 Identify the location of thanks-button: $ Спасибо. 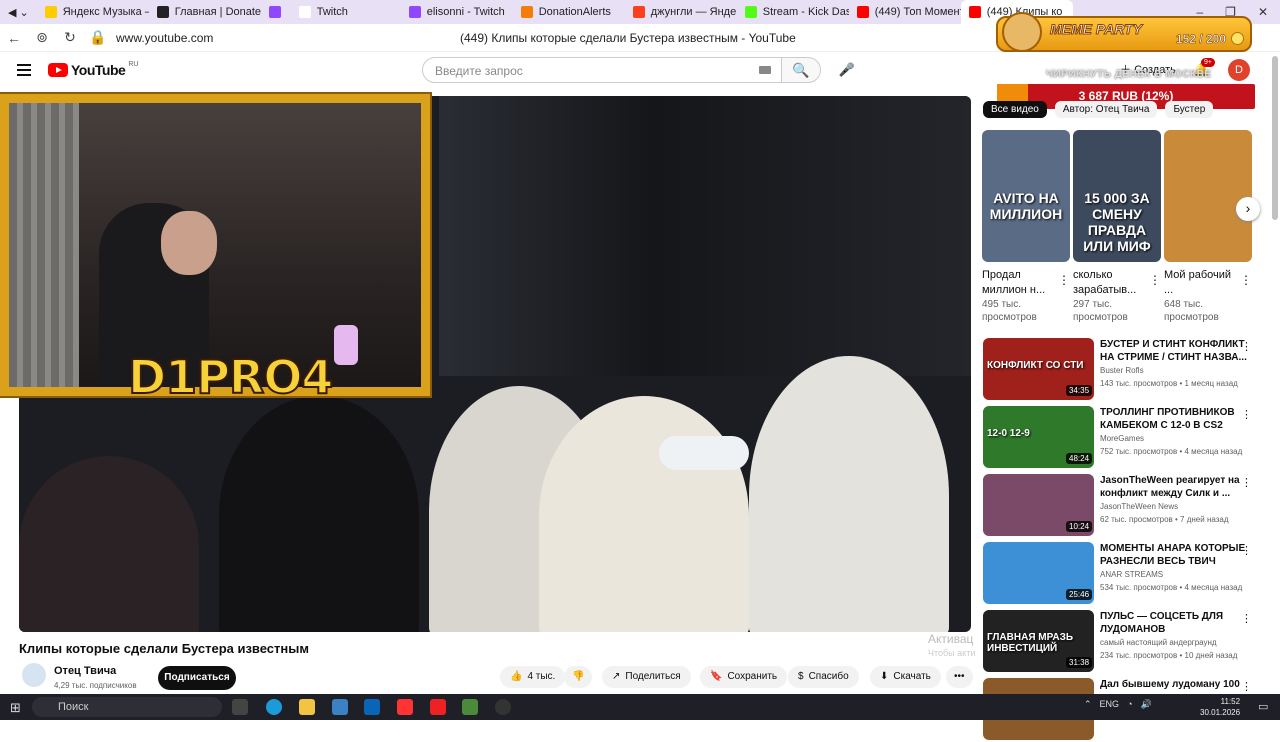
(823, 677).